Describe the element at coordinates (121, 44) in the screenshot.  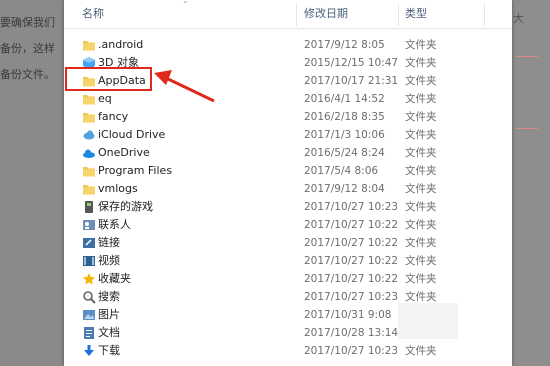
I see `file-name: .android` at that location.